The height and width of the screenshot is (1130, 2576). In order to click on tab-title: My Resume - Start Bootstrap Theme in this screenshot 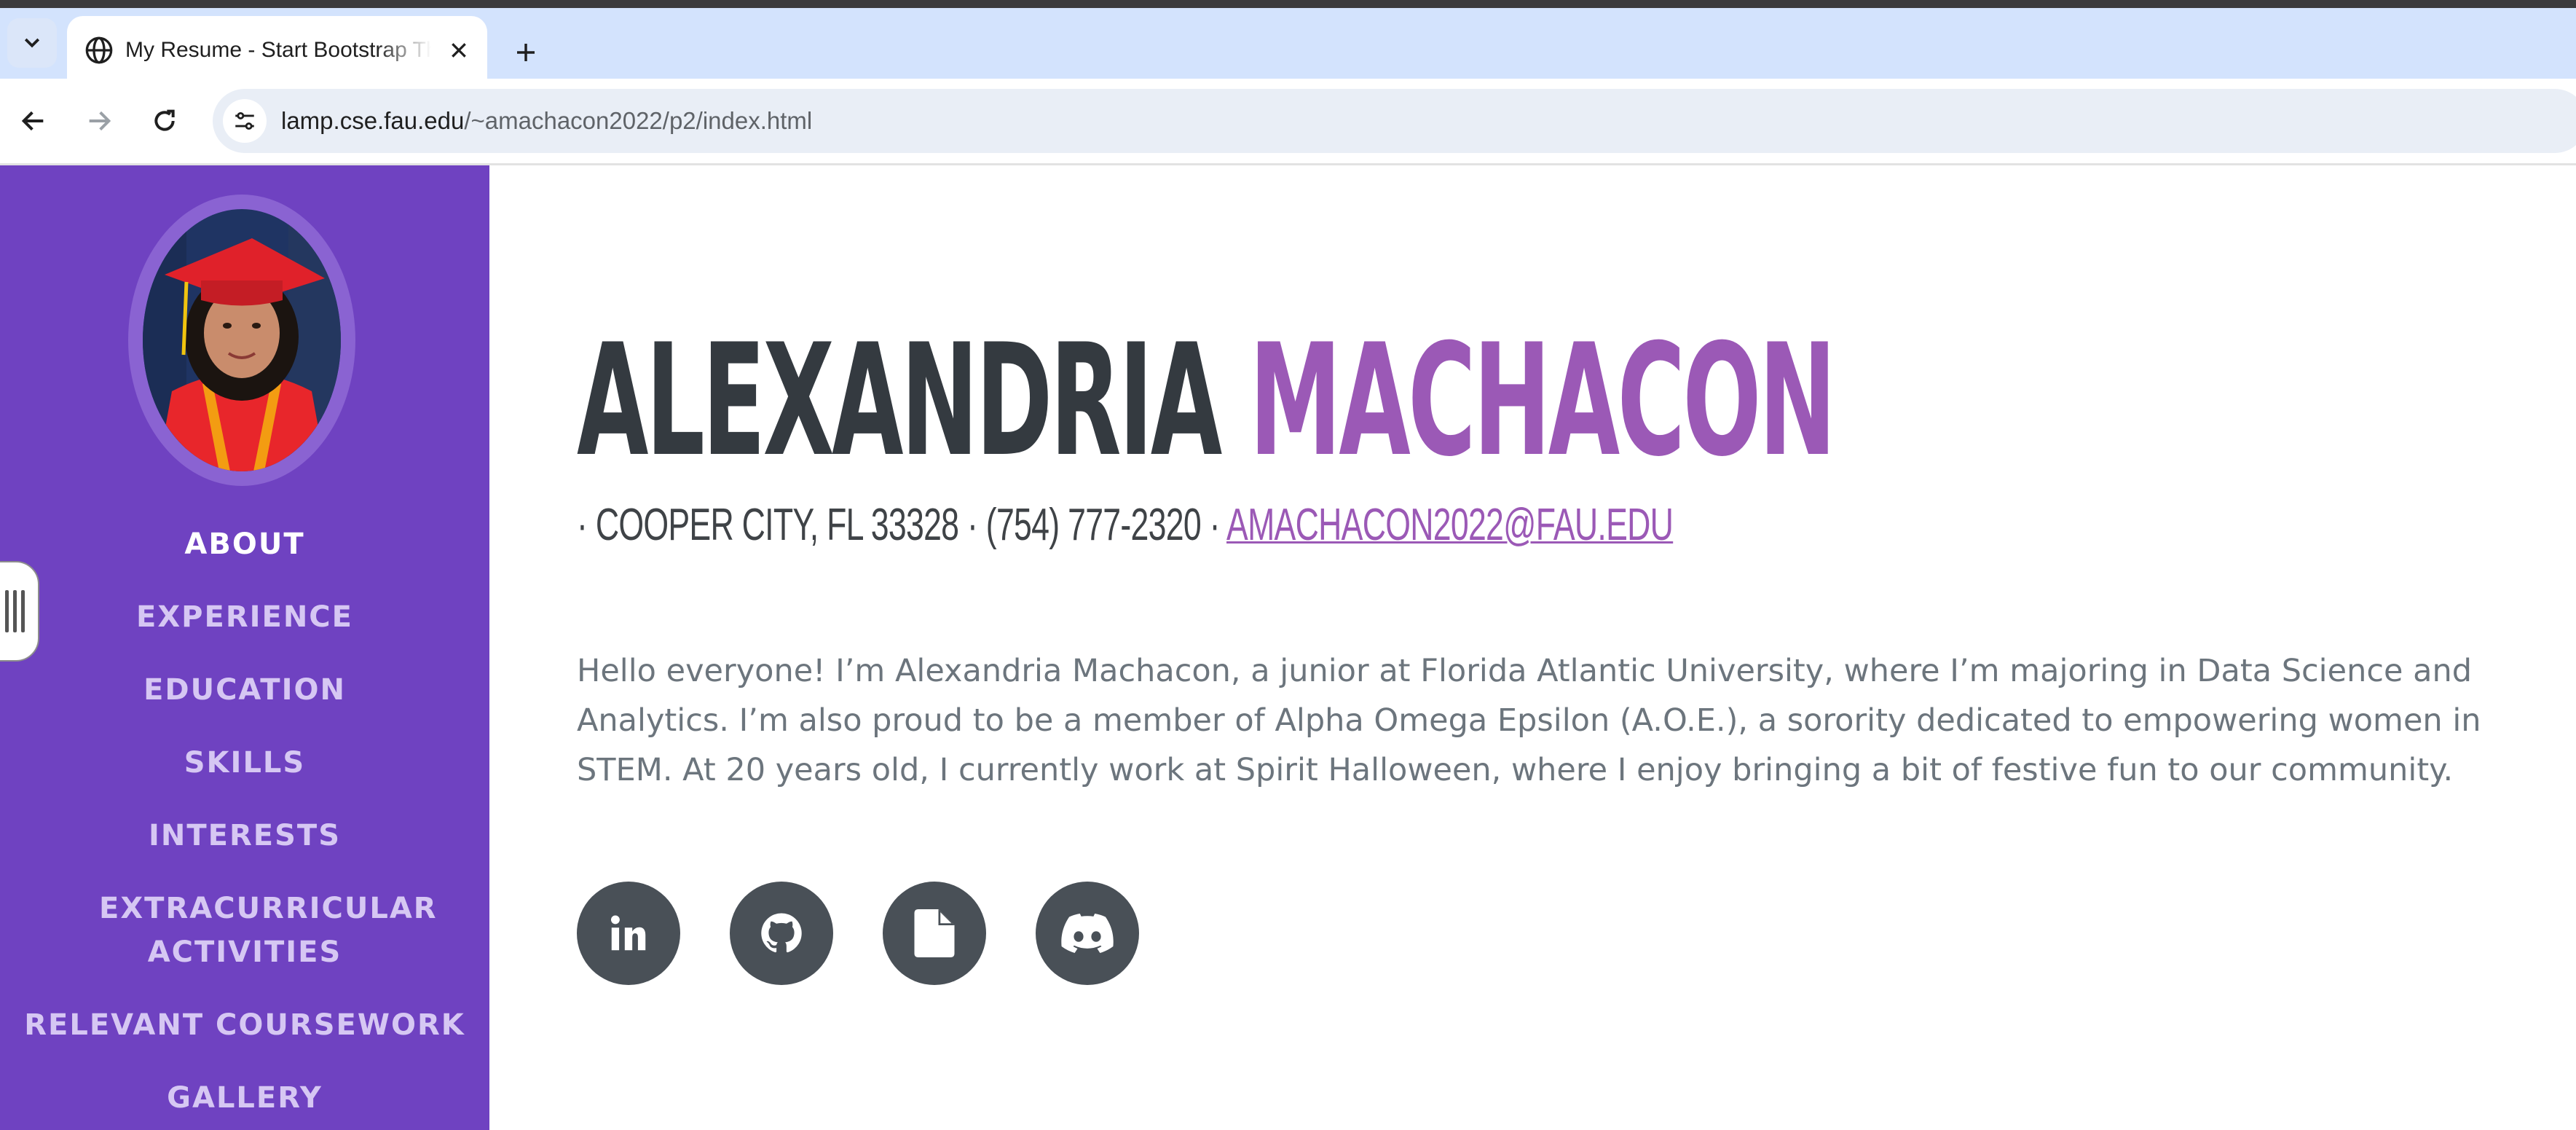, I will do `click(278, 50)`.